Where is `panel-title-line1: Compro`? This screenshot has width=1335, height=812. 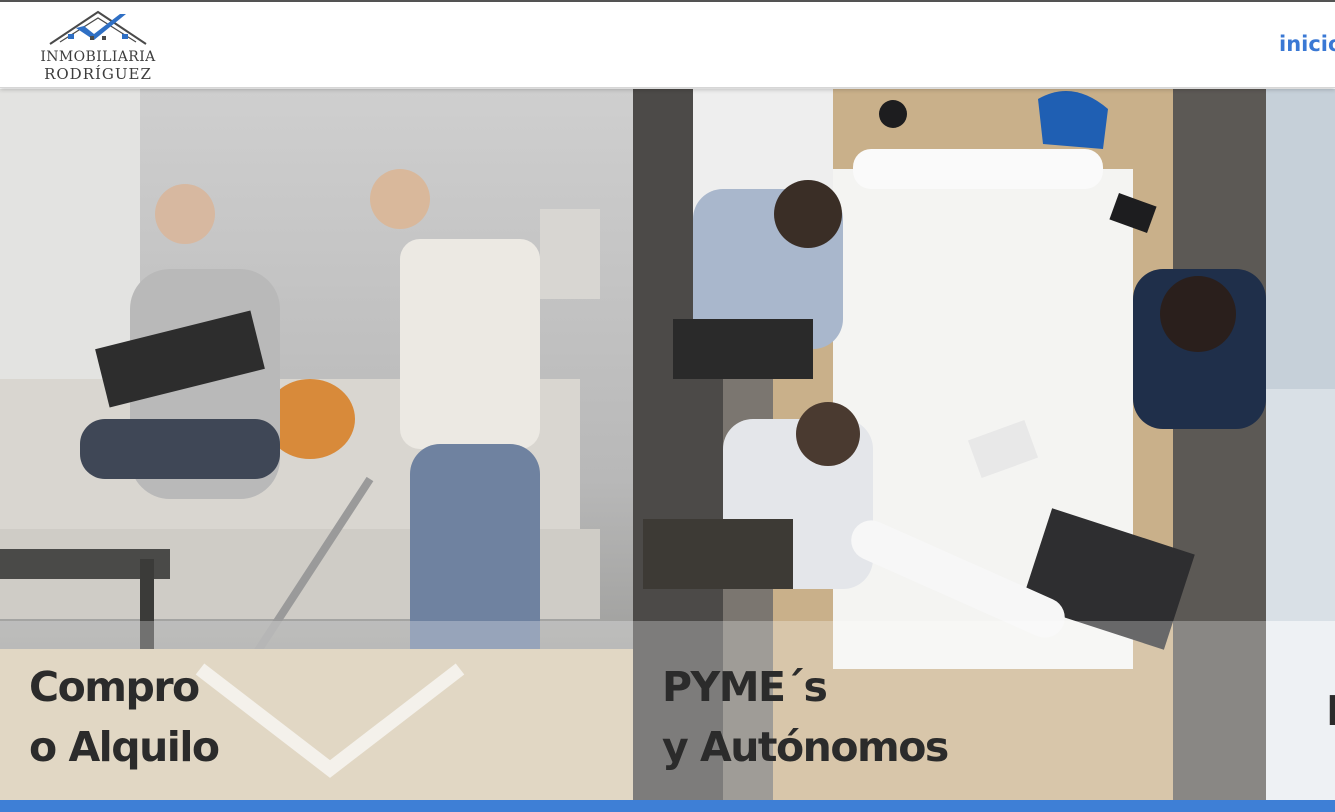 panel-title-line1: Compro is located at coordinates (114, 687).